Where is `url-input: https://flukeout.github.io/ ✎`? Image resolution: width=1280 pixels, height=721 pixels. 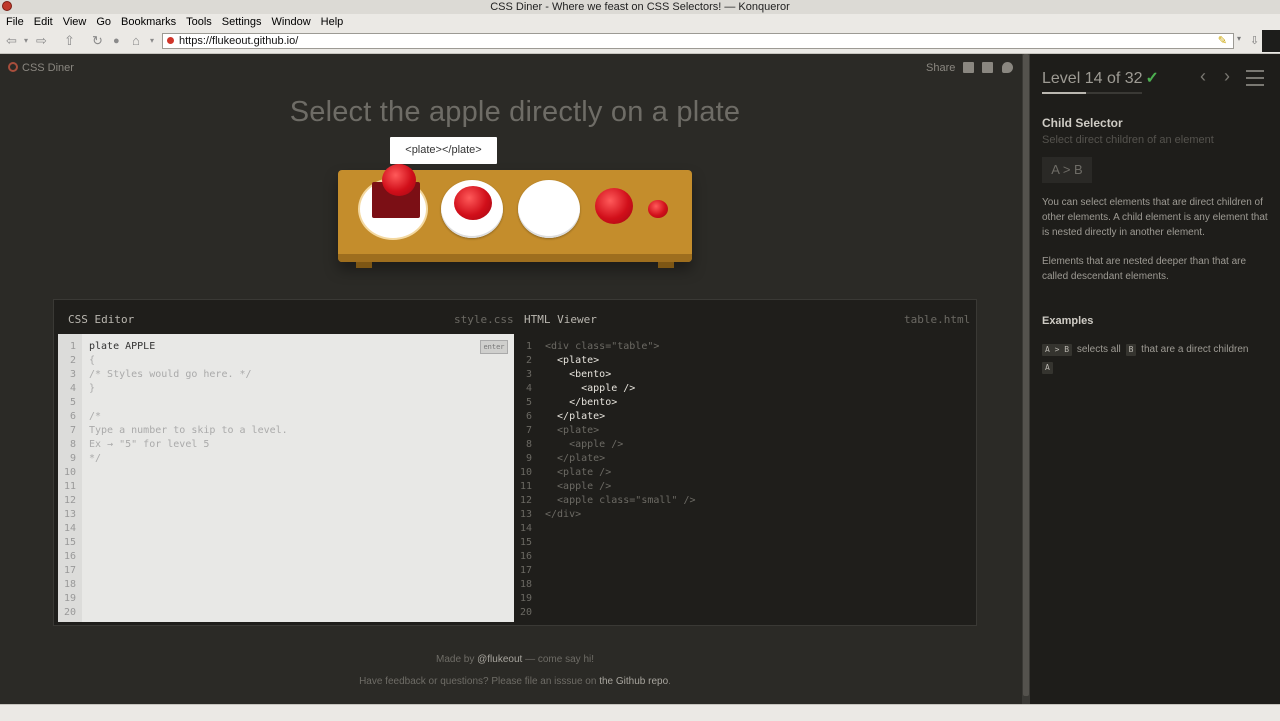
url-input: https://flukeout.github.io/ ✎ is located at coordinates (698, 41).